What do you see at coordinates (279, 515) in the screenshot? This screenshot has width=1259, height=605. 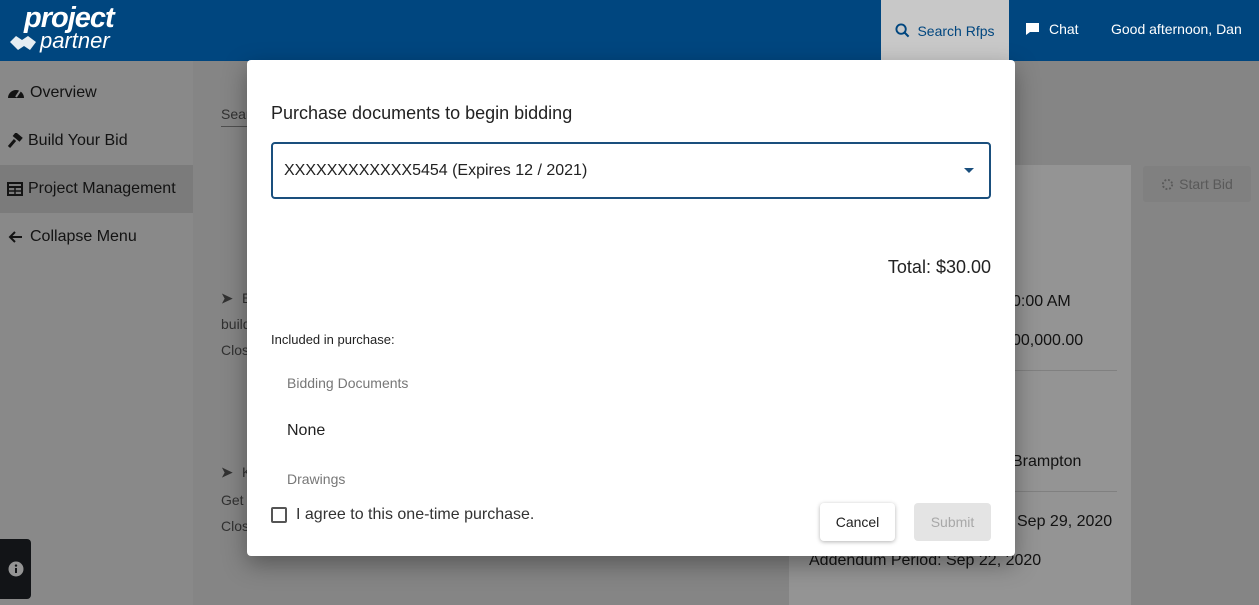 I see `checkbox-box` at bounding box center [279, 515].